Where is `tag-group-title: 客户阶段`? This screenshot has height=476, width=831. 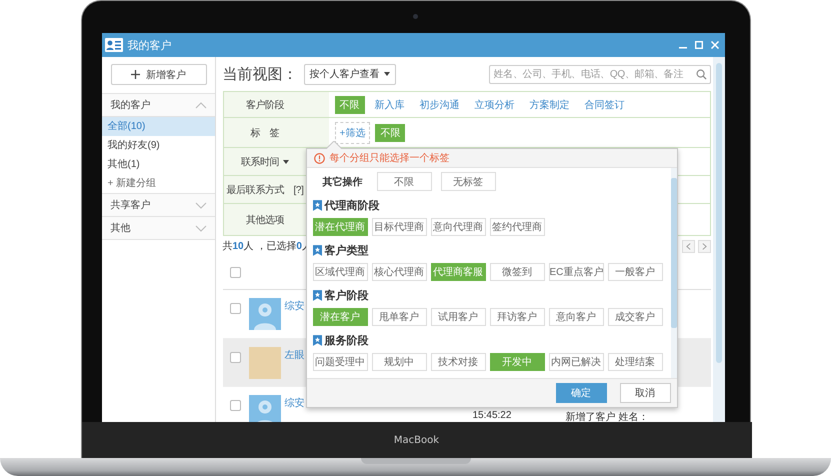
tag-group-title: 客户阶段 is located at coordinates (346, 295).